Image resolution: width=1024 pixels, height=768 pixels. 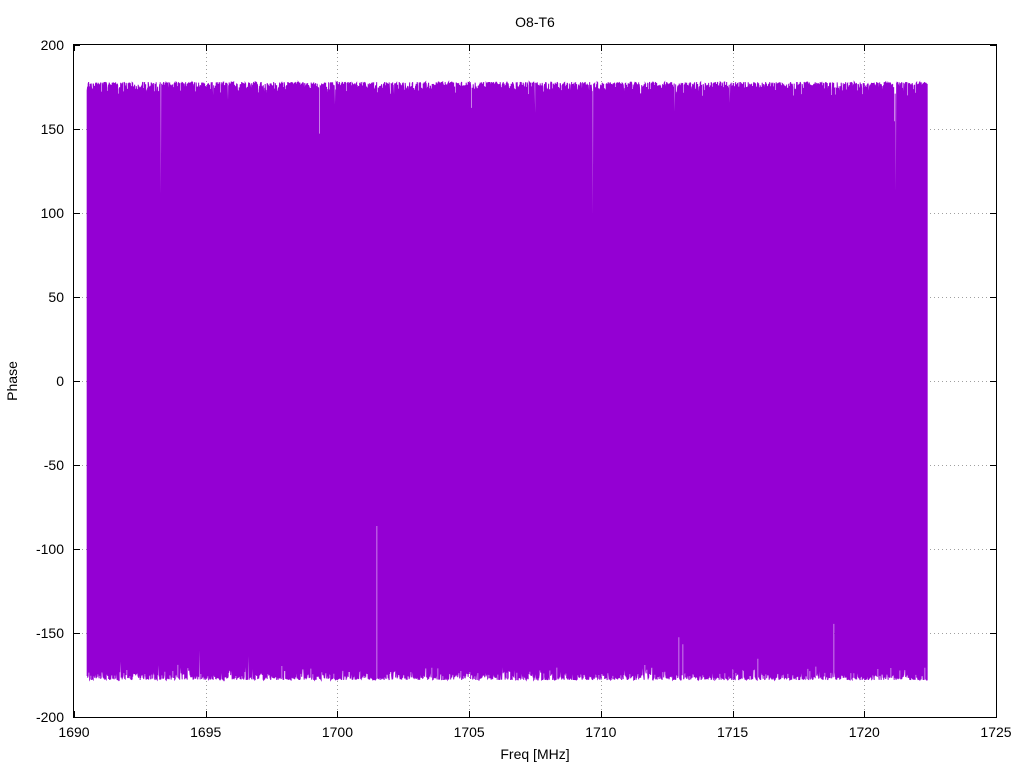 What do you see at coordinates (205, 732) in the screenshot?
I see `x-tick-label: 1695` at bounding box center [205, 732].